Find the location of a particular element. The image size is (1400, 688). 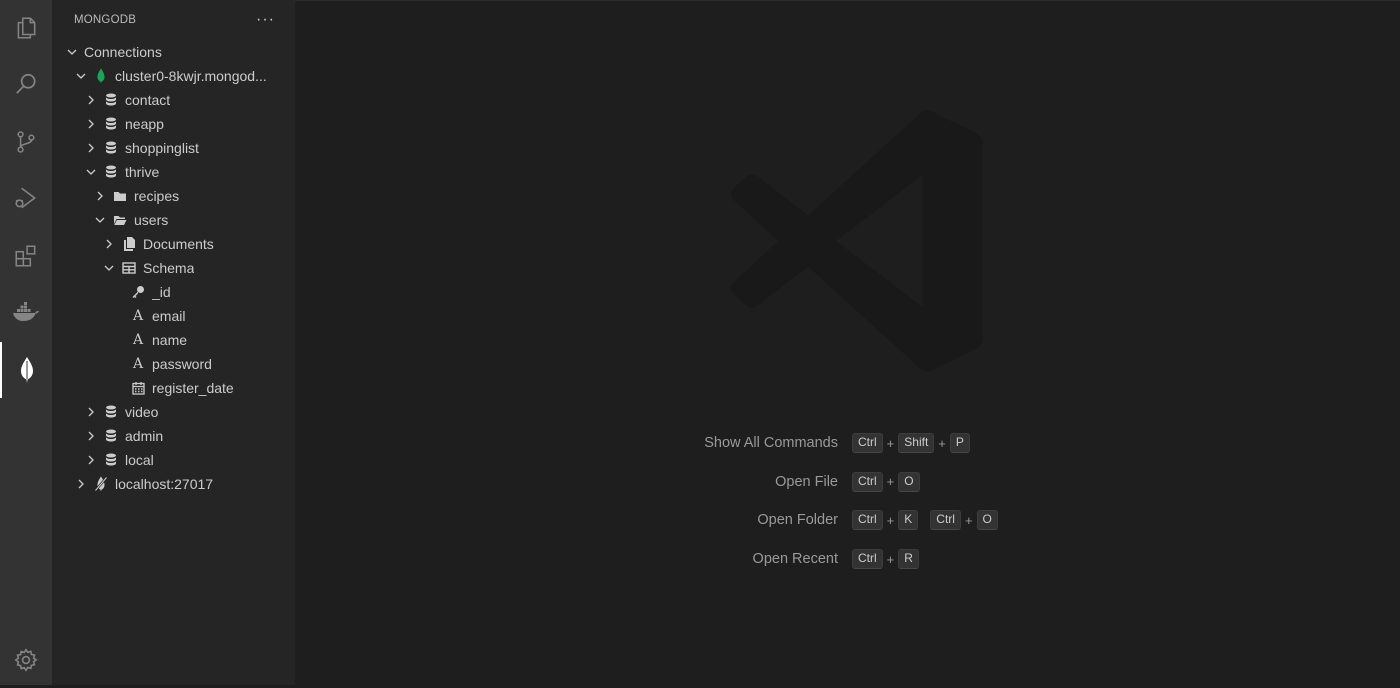

tree-item-field-id: _id is located at coordinates (173, 292).